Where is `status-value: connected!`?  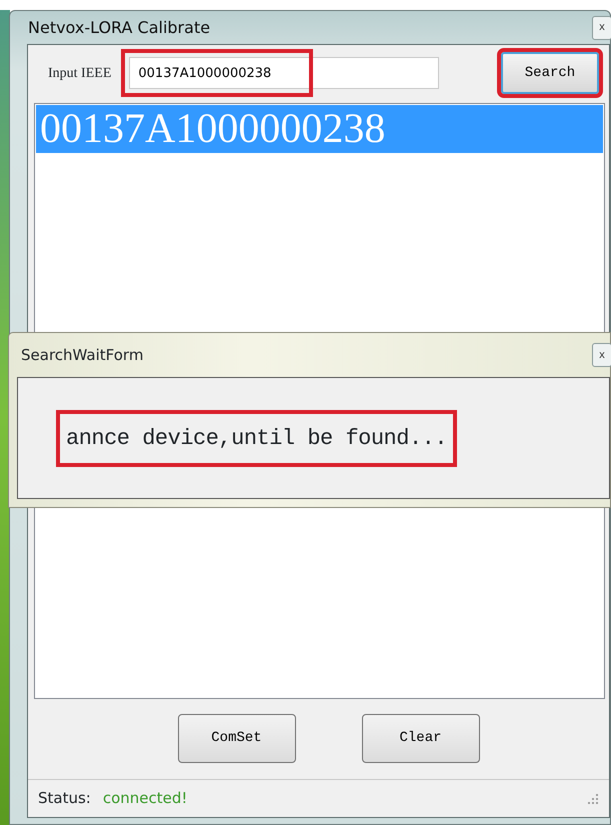 status-value: connected! is located at coordinates (145, 799).